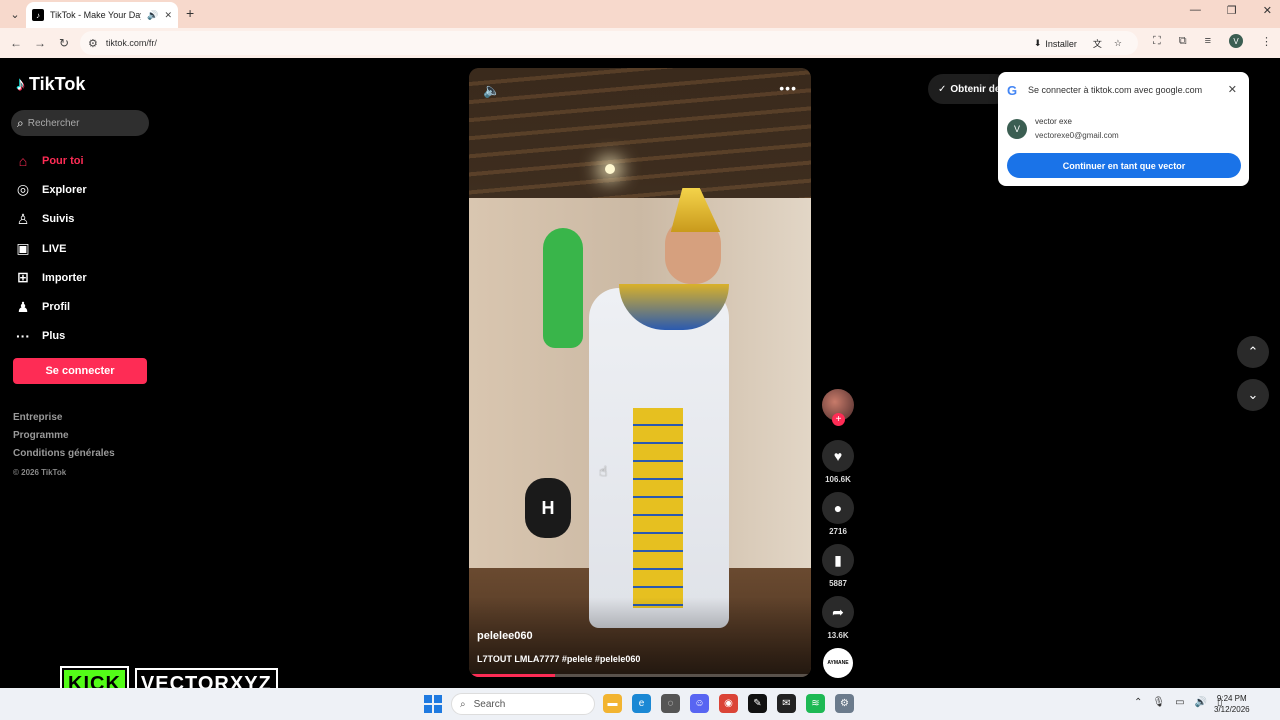  What do you see at coordinates (838, 508) in the screenshot?
I see `comment-button: ●` at bounding box center [838, 508].